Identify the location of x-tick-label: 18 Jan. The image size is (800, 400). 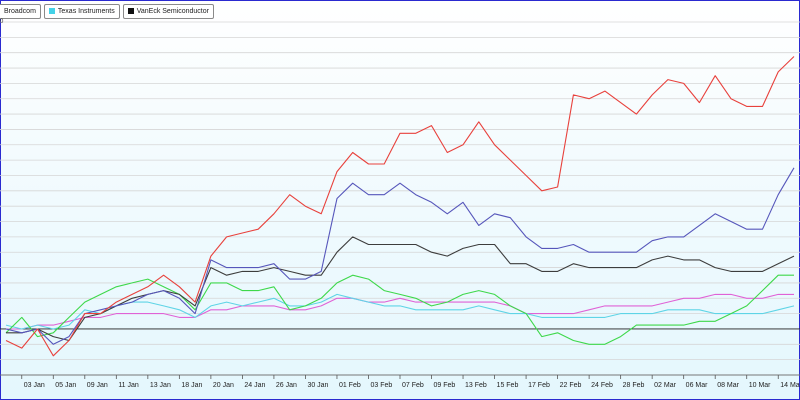
(191, 385).